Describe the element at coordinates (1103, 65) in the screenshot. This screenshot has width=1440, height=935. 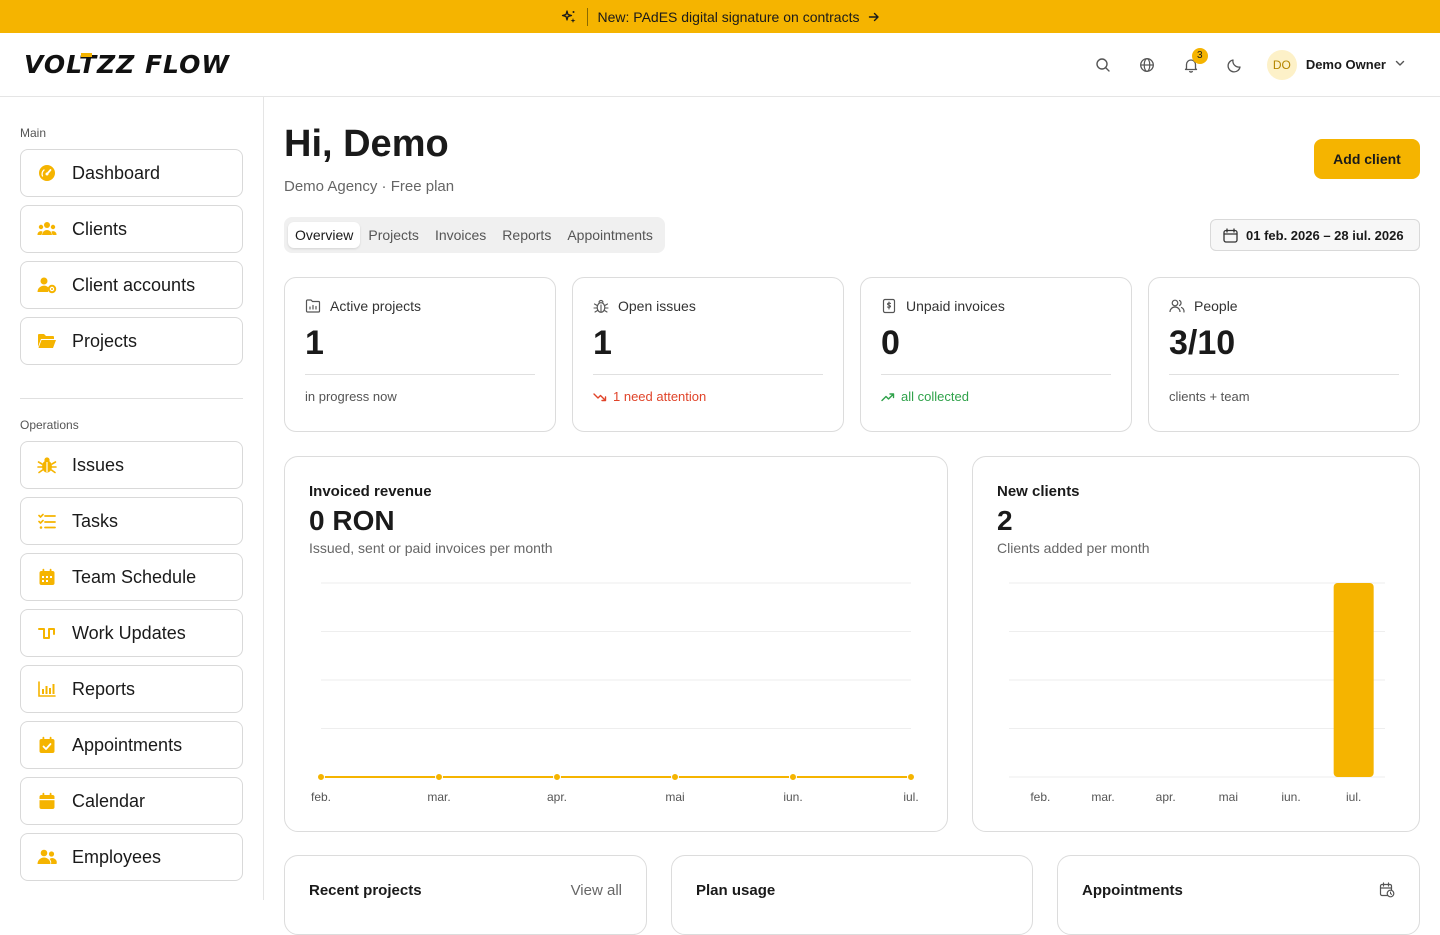
I see `search-icon` at that location.